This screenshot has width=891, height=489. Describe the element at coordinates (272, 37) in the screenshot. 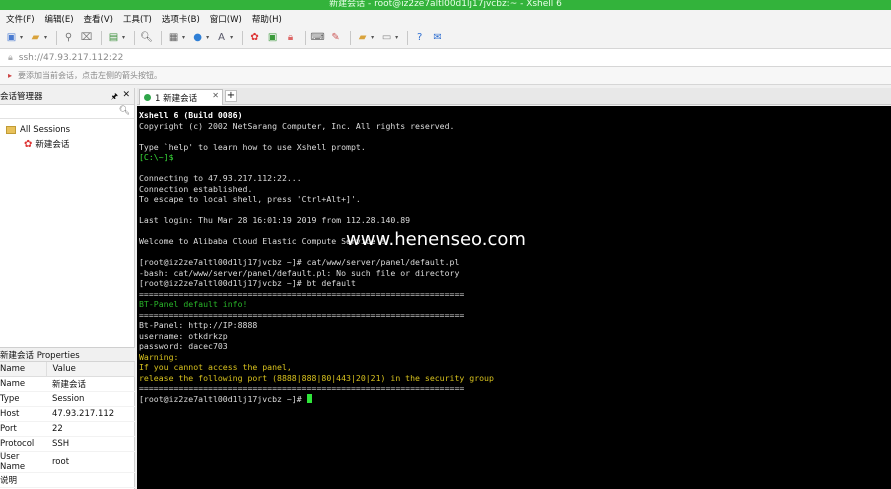

I see `transfer-icon: ▣` at that location.